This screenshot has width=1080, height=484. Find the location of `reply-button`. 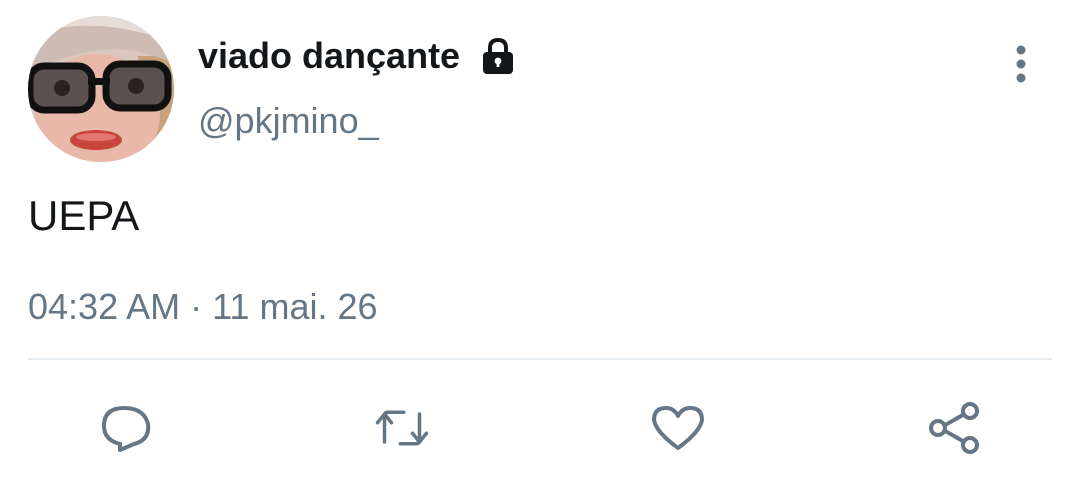

reply-button is located at coordinates (126, 428).